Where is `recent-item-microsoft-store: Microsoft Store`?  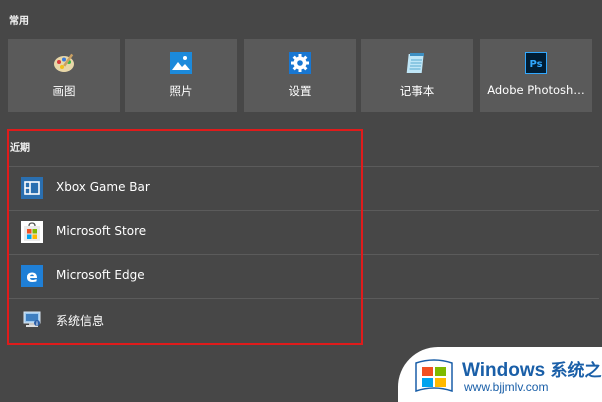 recent-item-microsoft-store: Microsoft Store is located at coordinates (186, 232).